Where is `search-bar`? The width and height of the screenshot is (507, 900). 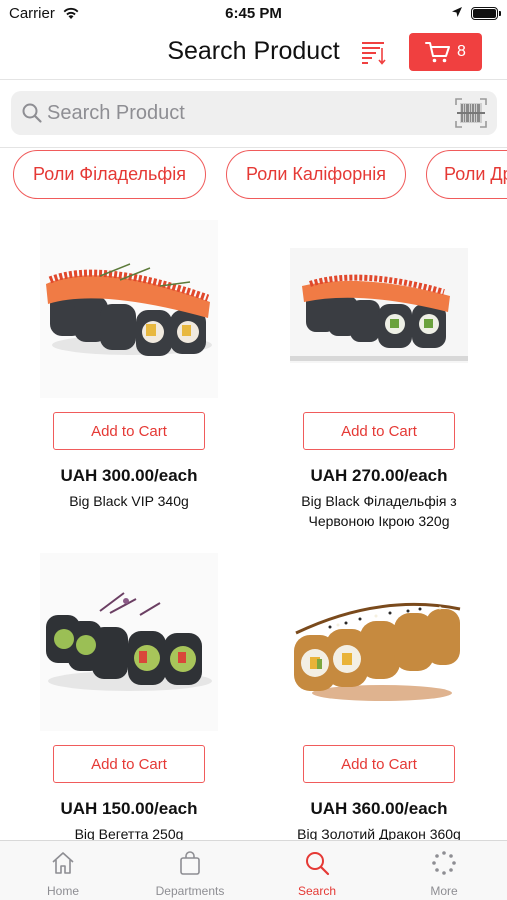 search-bar is located at coordinates (254, 113).